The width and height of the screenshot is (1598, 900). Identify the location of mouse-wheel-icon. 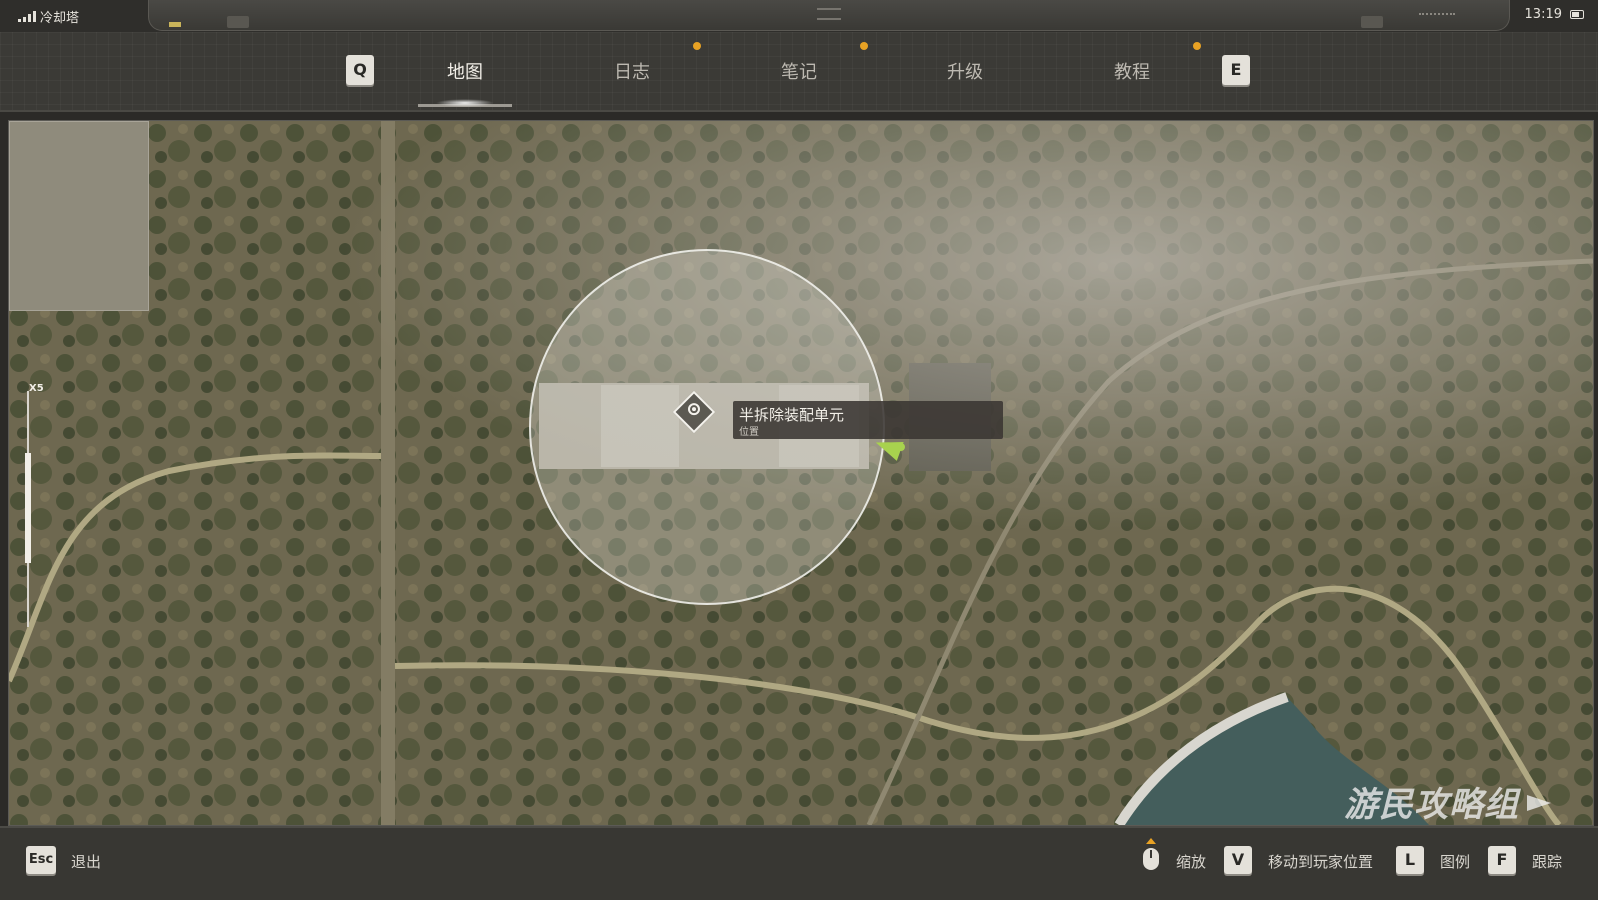
(1151, 854).